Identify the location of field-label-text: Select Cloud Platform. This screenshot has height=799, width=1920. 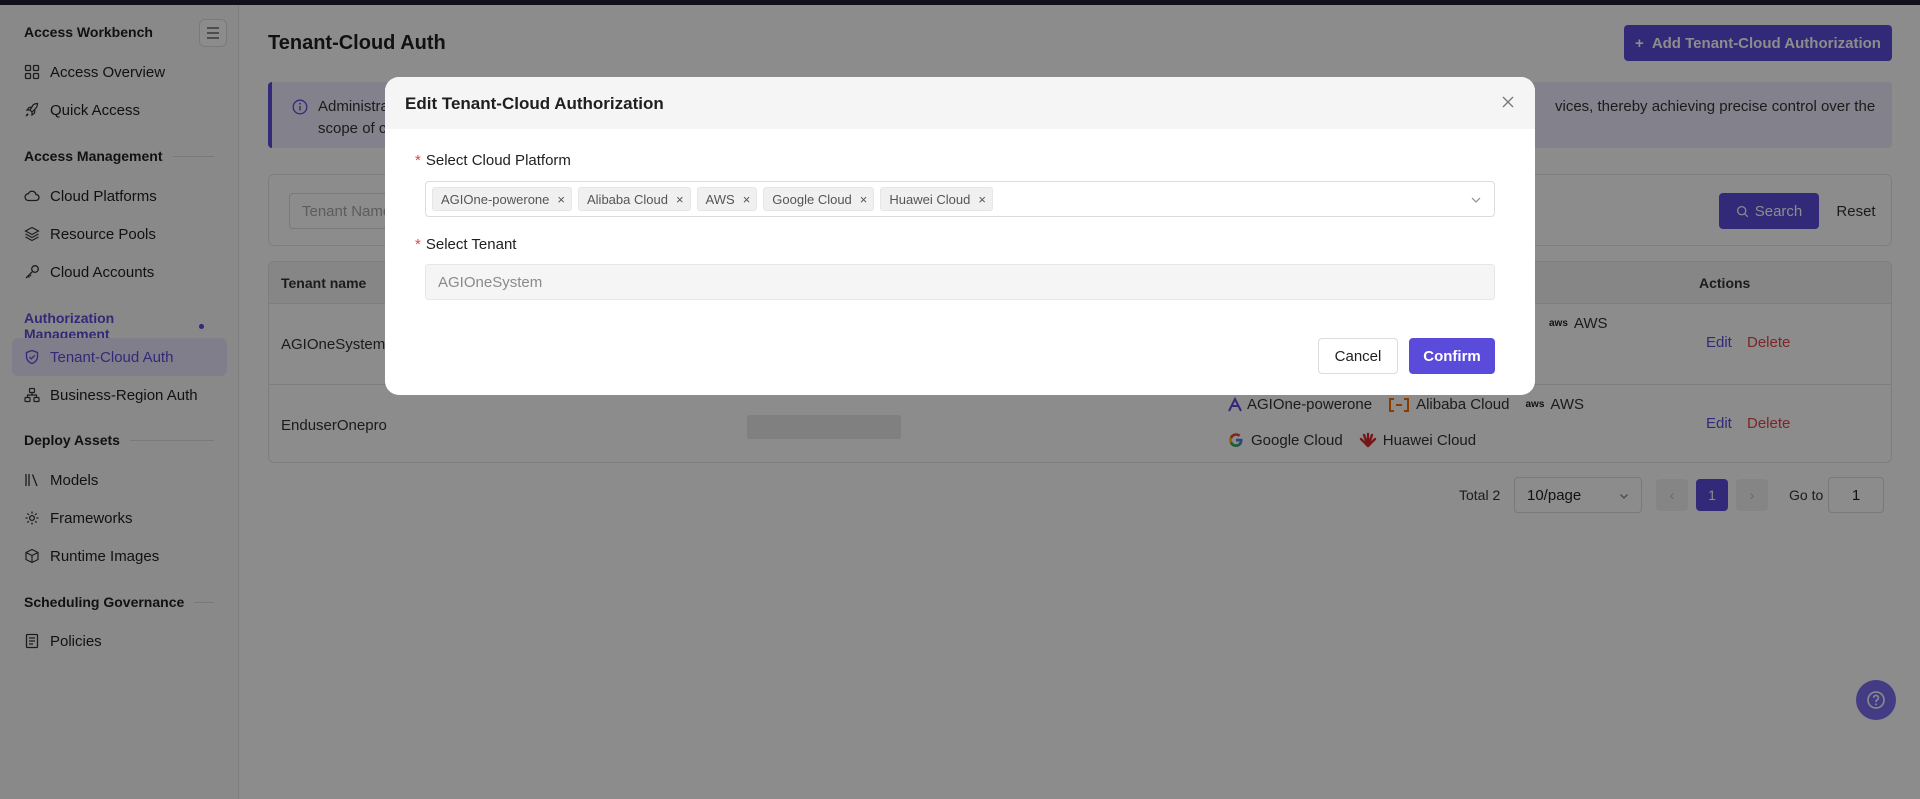
(498, 160).